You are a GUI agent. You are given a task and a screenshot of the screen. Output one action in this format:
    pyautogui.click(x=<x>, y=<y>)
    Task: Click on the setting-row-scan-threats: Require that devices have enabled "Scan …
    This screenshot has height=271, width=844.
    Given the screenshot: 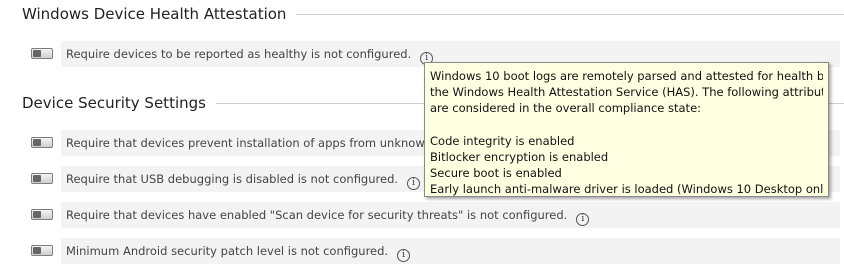 What is the action you would take?
    pyautogui.click(x=434, y=215)
    